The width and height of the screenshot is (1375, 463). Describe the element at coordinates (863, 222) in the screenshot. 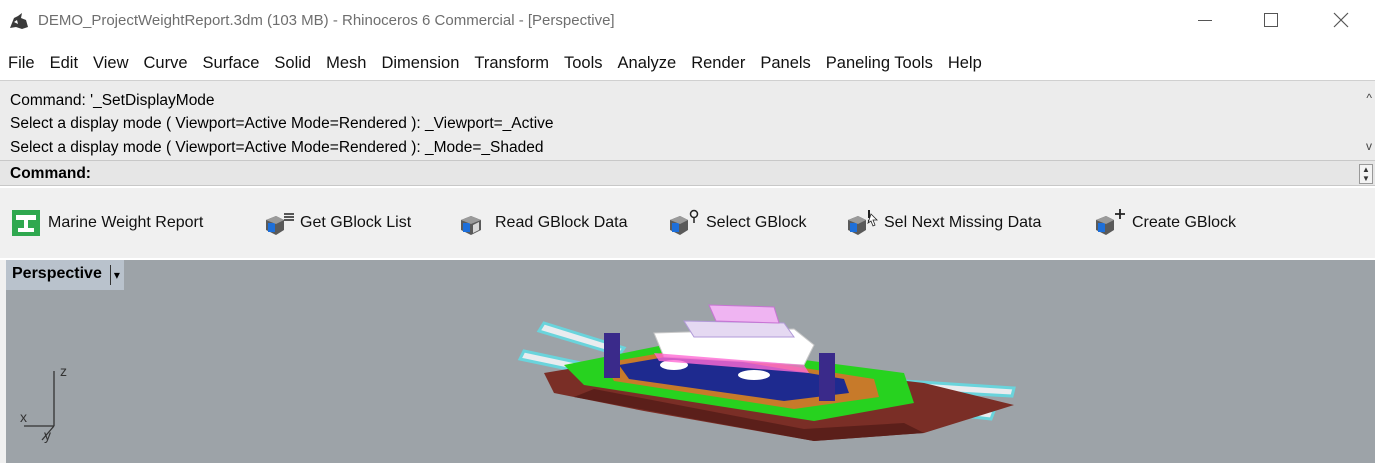

I see `sel-next-missing-data-icon` at that location.